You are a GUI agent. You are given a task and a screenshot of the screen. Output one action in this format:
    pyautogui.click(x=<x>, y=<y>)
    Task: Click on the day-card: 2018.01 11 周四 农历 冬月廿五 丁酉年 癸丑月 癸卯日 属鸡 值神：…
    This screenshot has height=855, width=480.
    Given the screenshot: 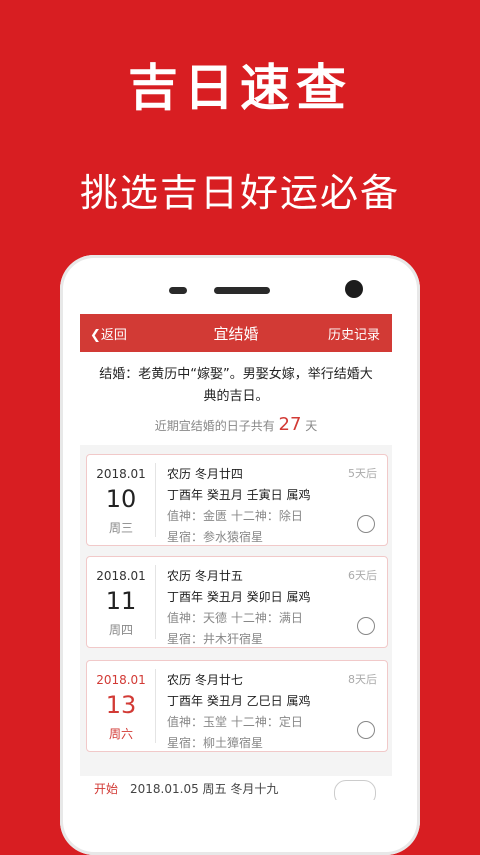 What is the action you would take?
    pyautogui.click(x=237, y=602)
    